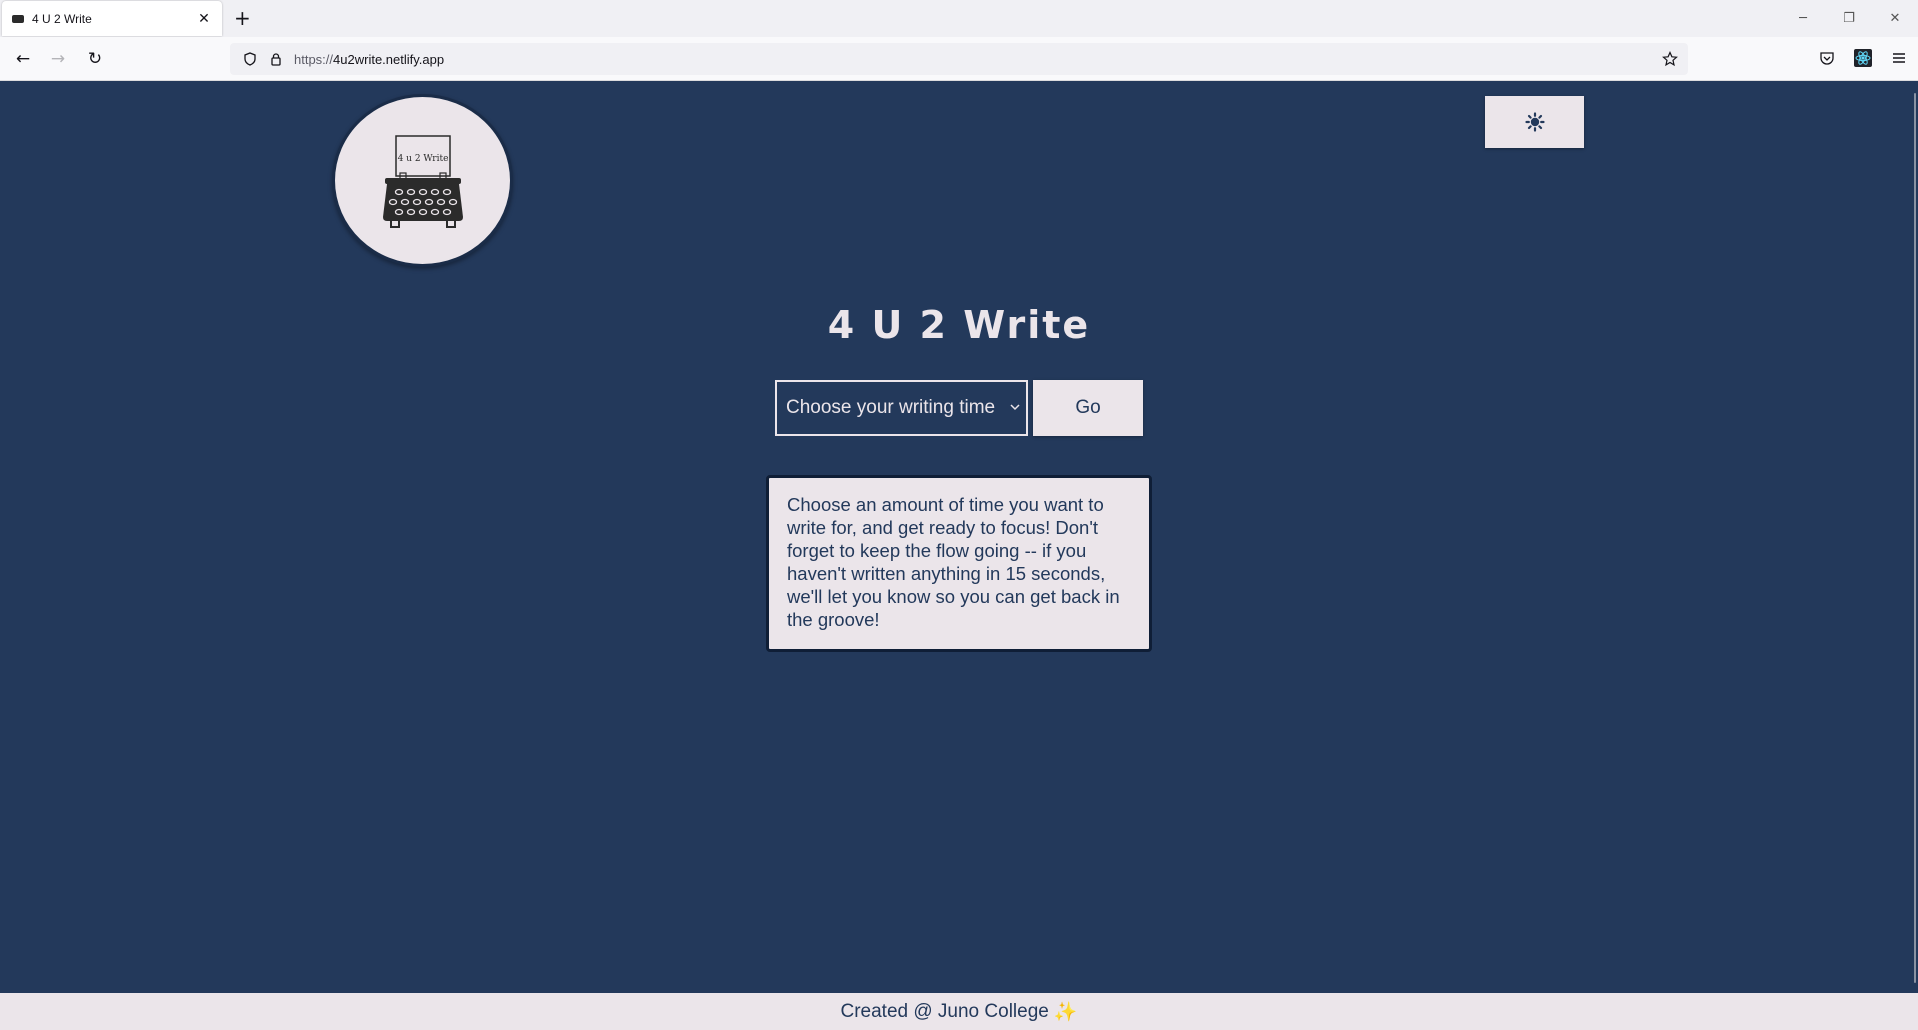 The height and width of the screenshot is (1030, 1918). What do you see at coordinates (944, 1011) in the screenshot?
I see `footer-text: Created @ Juno College` at bounding box center [944, 1011].